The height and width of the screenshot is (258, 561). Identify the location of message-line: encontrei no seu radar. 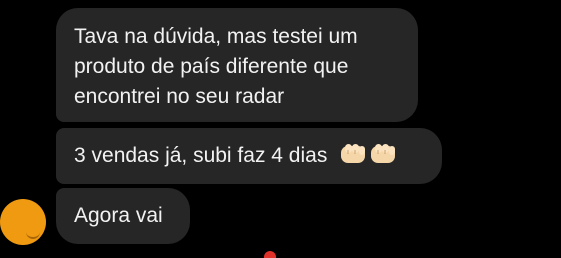
(179, 96).